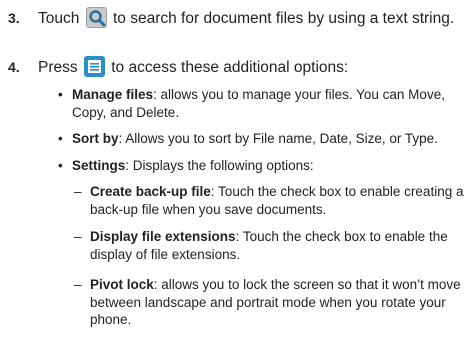 The image size is (475, 359). What do you see at coordinates (219, 165) in the screenshot?
I see `option-description: : Displays the following options:` at bounding box center [219, 165].